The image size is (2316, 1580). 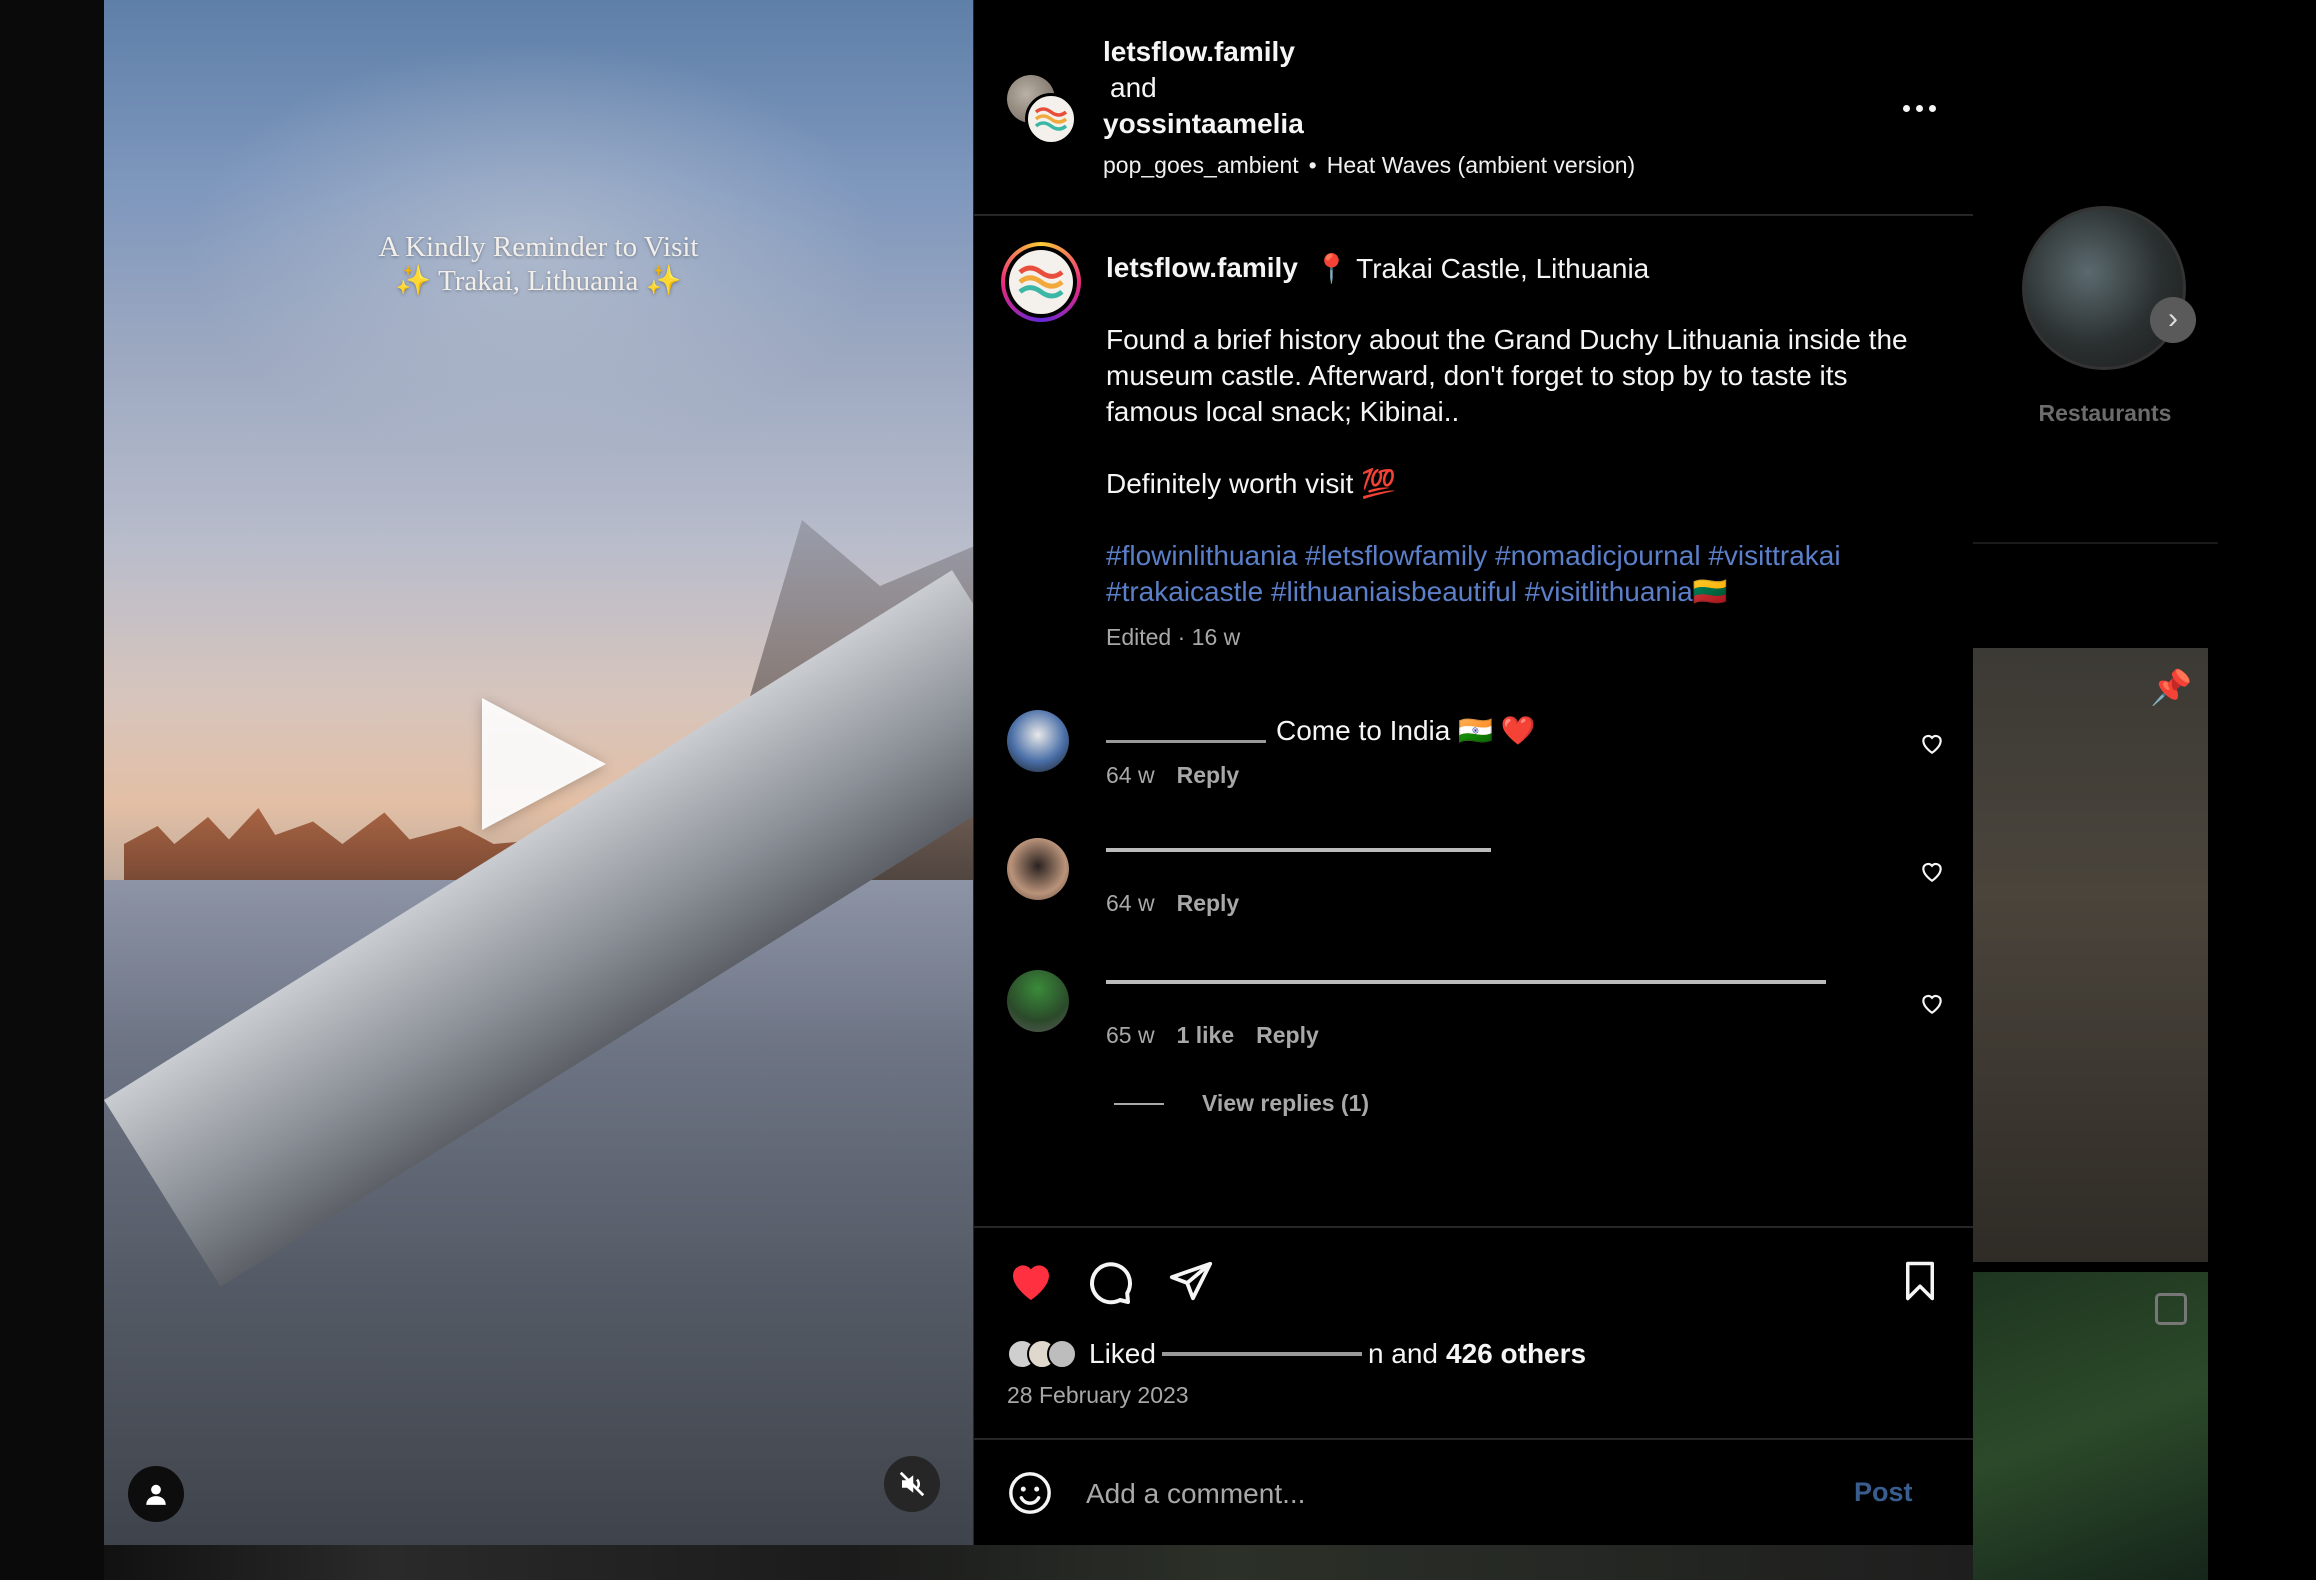 I want to click on likes-summary: Liked n and 426 others, so click(x=1296, y=1354).